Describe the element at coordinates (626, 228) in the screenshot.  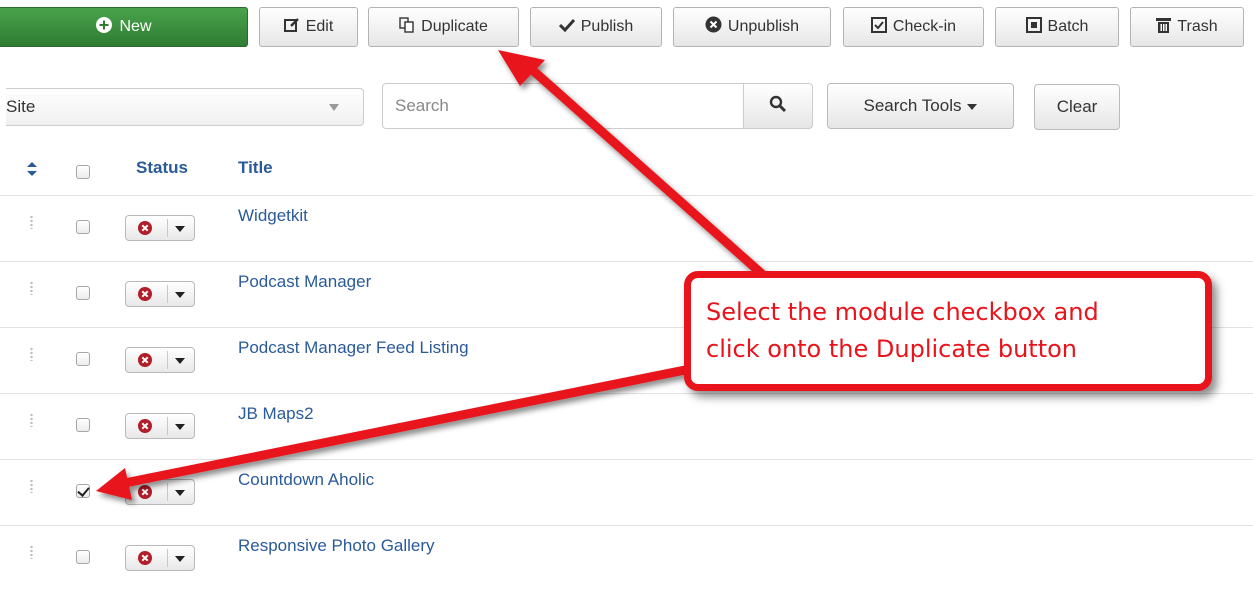
I see `table-row: Widgetkit` at that location.